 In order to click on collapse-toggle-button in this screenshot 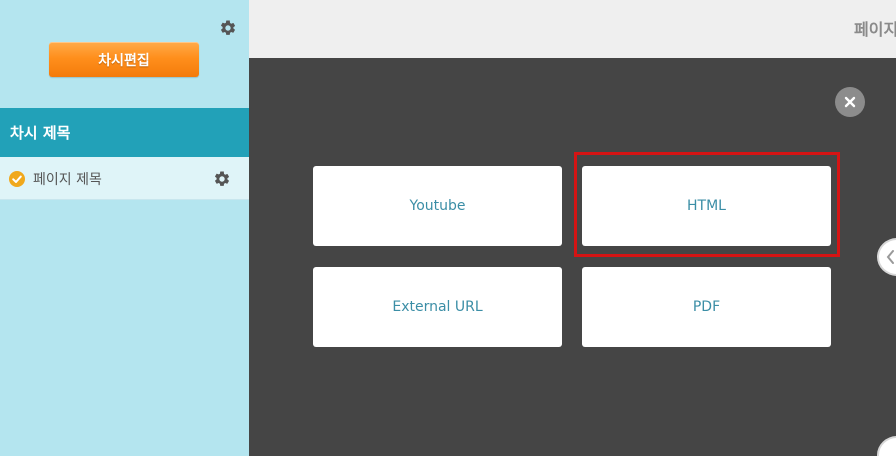, I will do `click(886, 257)`.